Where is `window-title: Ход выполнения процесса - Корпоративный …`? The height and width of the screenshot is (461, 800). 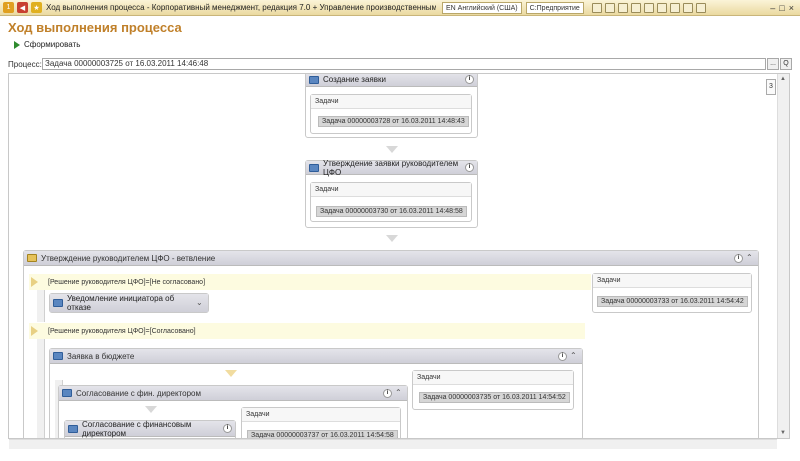
window-title: Ход выполнения процесса - Корпоративный … is located at coordinates (241, 7).